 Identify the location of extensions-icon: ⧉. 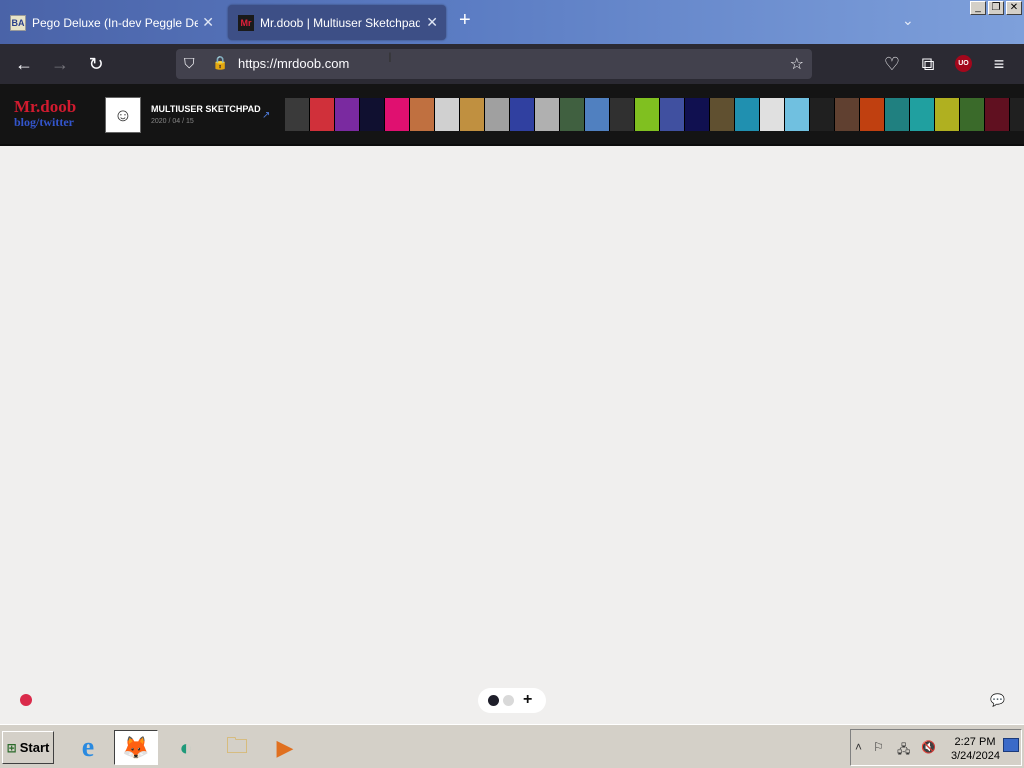
(928, 64).